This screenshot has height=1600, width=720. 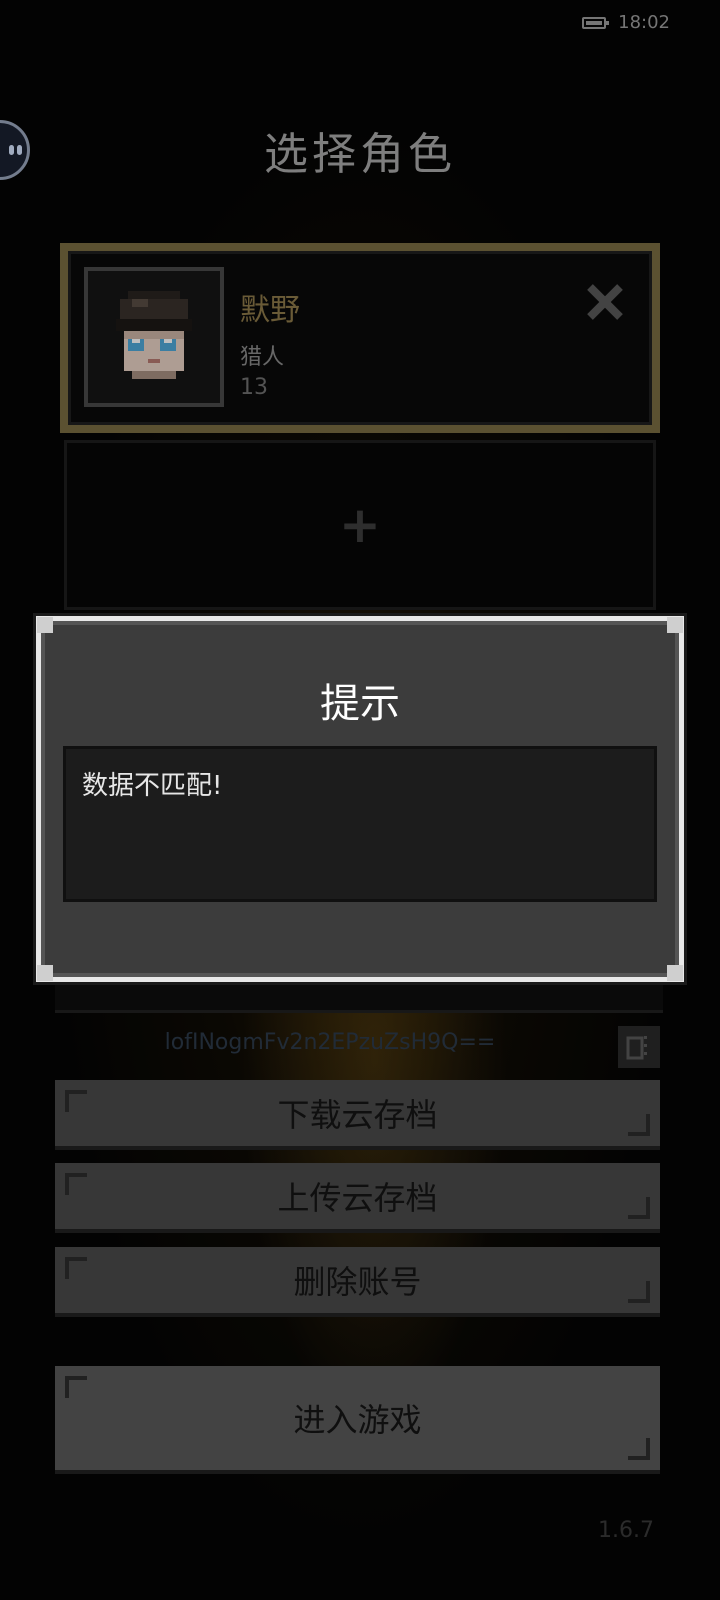 What do you see at coordinates (360, 824) in the screenshot?
I see `dialog-message-box: 数据不匹配!` at bounding box center [360, 824].